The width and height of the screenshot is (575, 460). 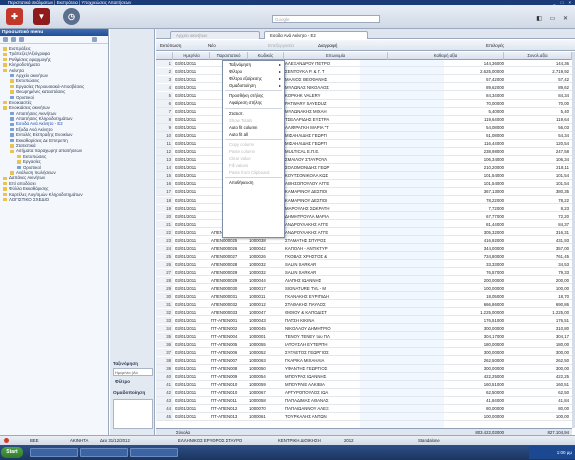 I want to click on settings-icon, so click(x=21, y=39).